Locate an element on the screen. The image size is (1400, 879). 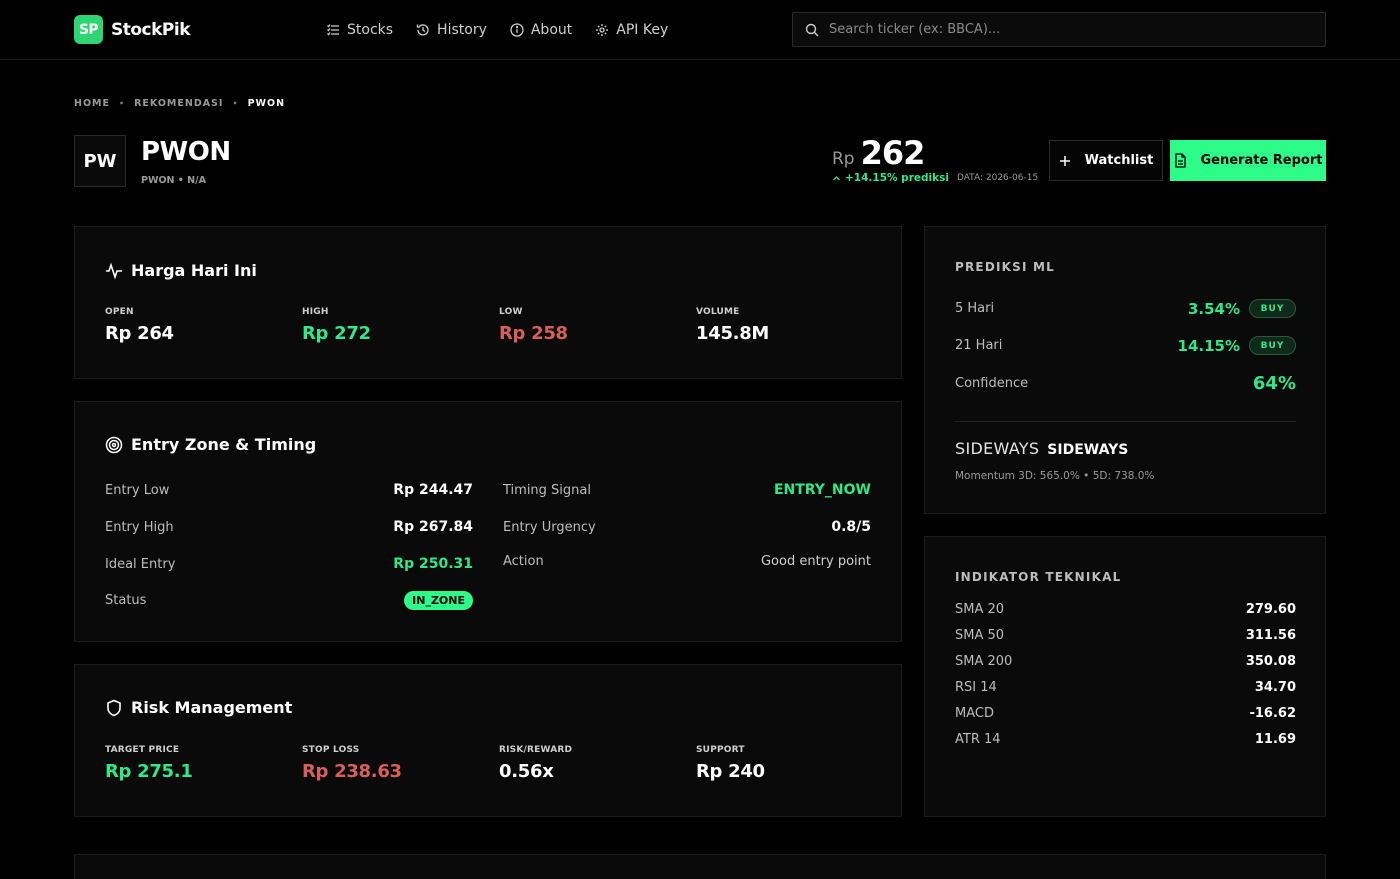
indicator-row: SMA 200 350.08 is located at coordinates (1125, 661).